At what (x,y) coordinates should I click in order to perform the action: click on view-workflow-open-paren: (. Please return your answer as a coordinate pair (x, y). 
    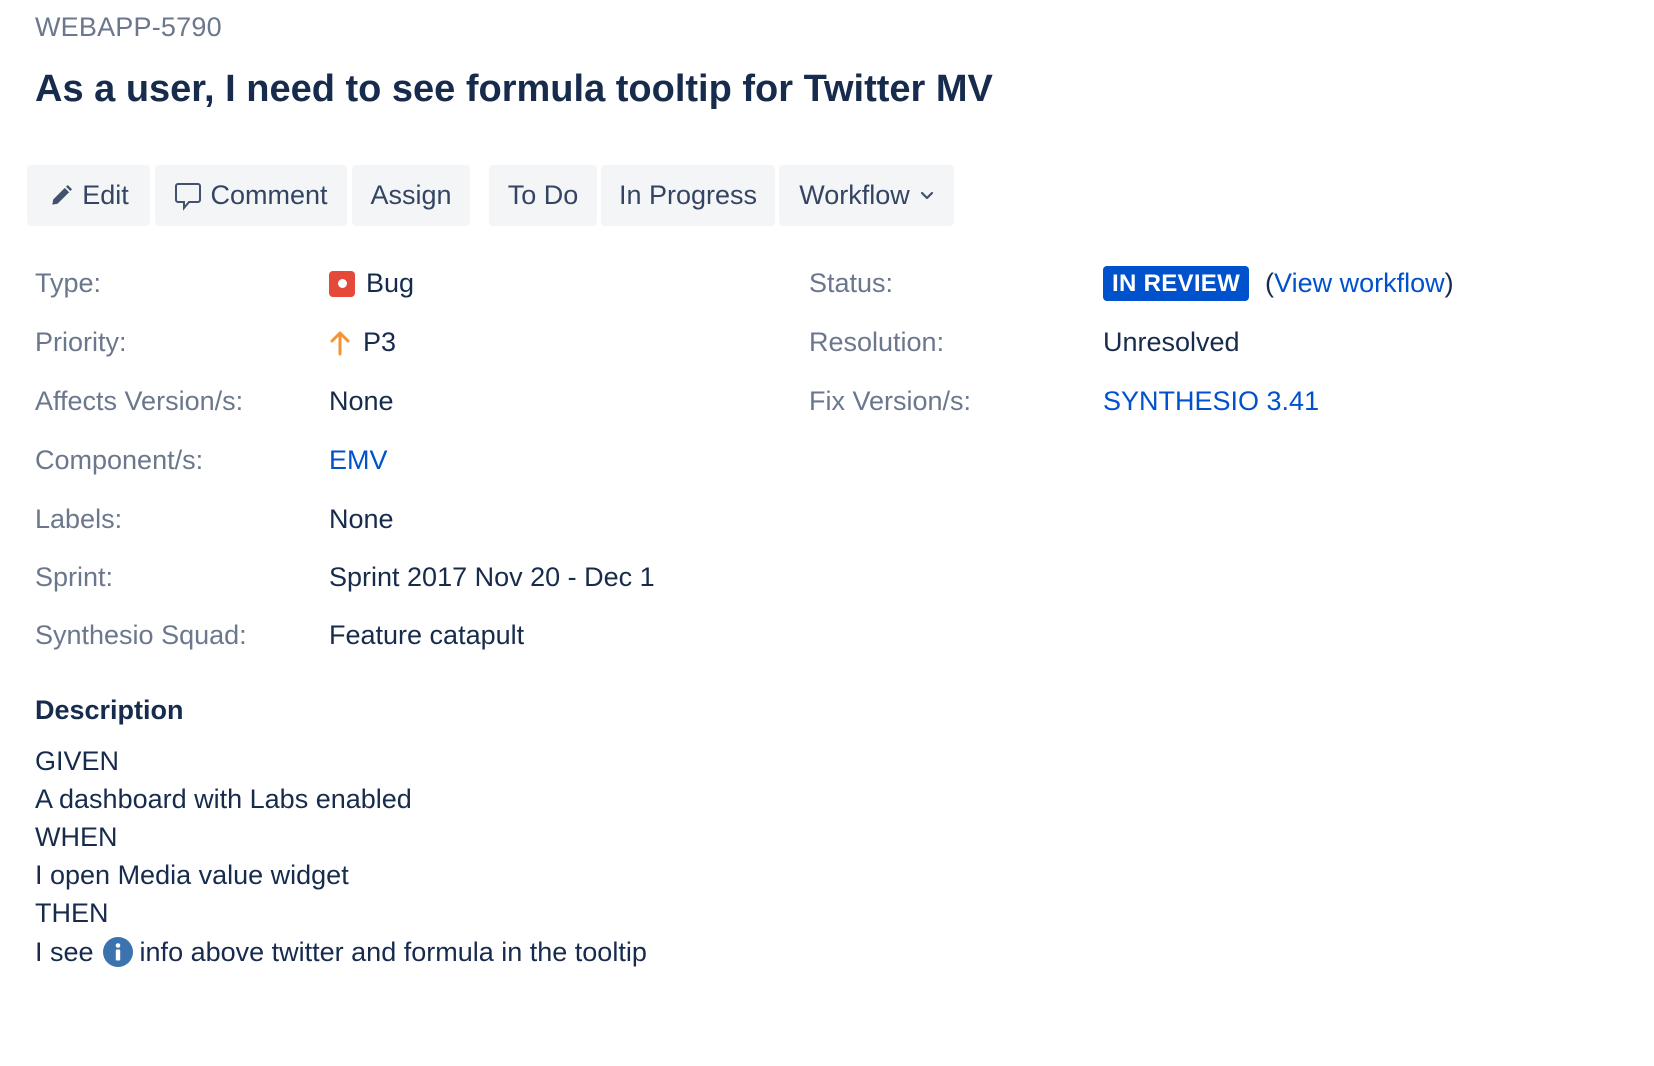
    Looking at the image, I should click on (1270, 283).